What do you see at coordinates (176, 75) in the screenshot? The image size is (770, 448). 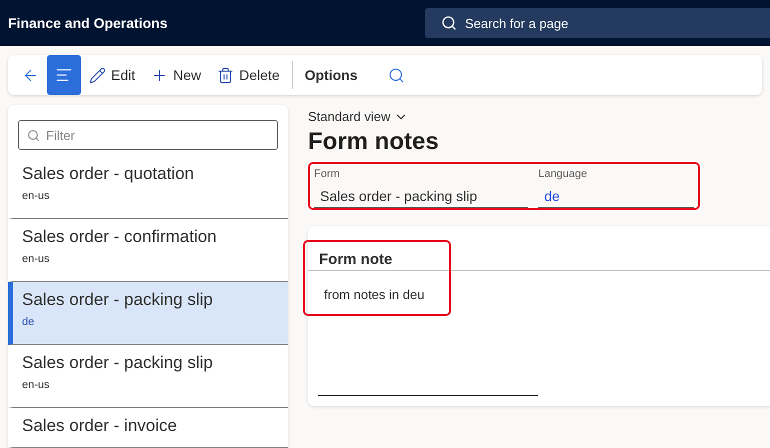 I see `new-button: New` at bounding box center [176, 75].